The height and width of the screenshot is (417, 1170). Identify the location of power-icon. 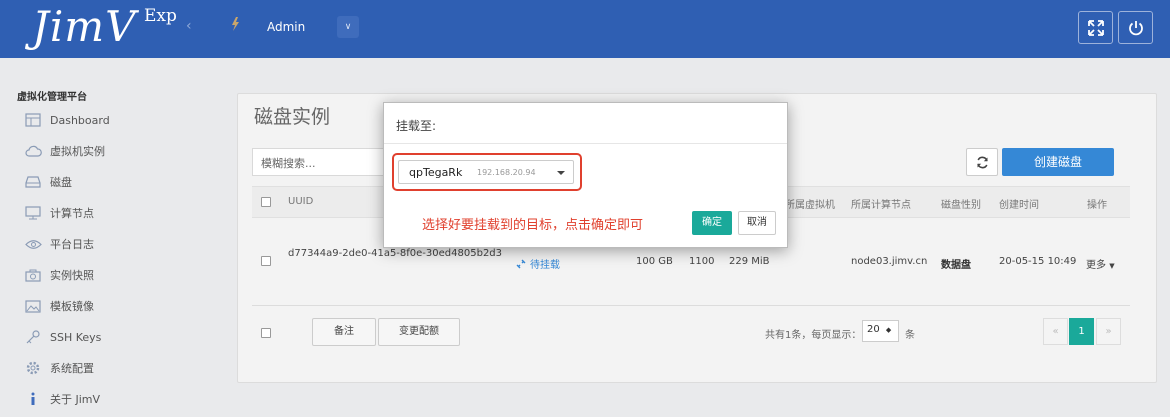
(1135, 27).